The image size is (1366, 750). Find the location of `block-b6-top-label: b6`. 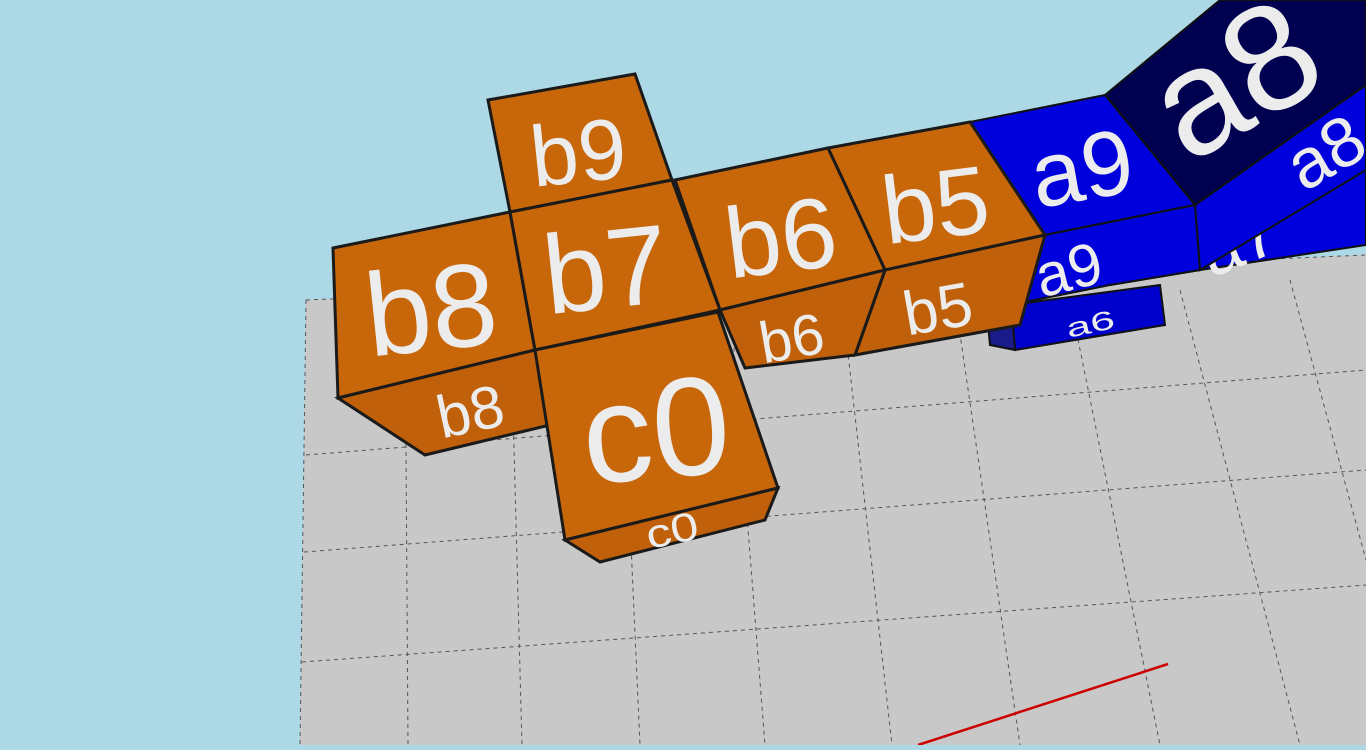

block-b6-top-label: b6 is located at coordinates (781, 238).